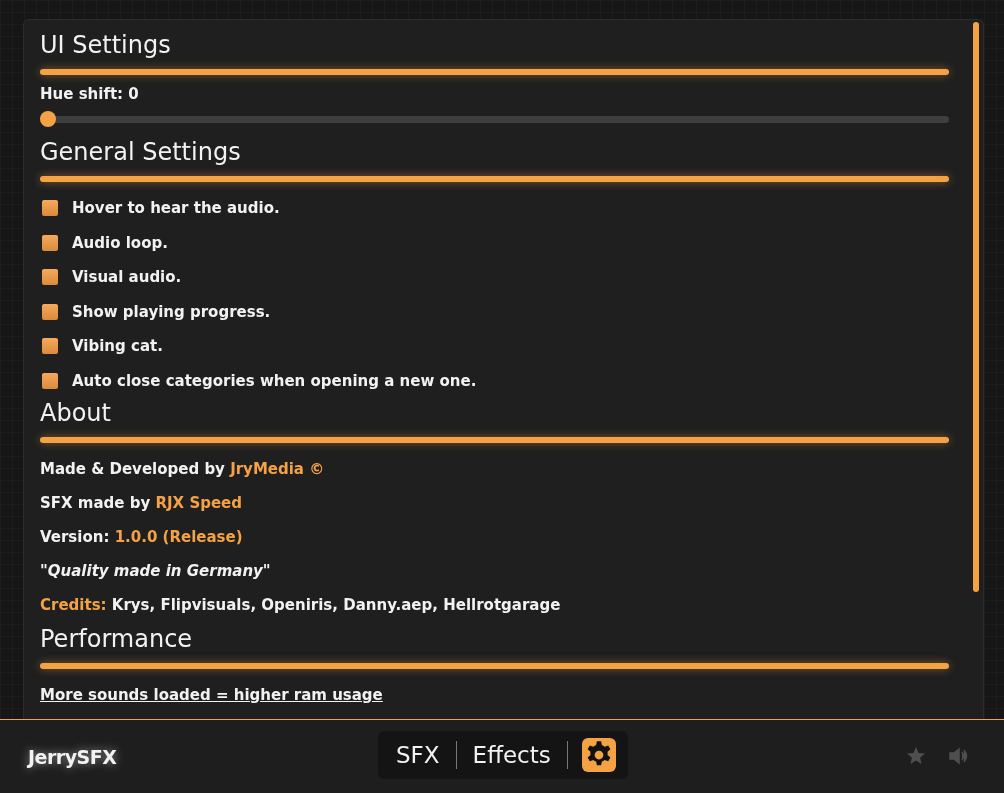 This screenshot has width=1004, height=793. I want to click on slider-label: Hue shift: 0, so click(89, 94).